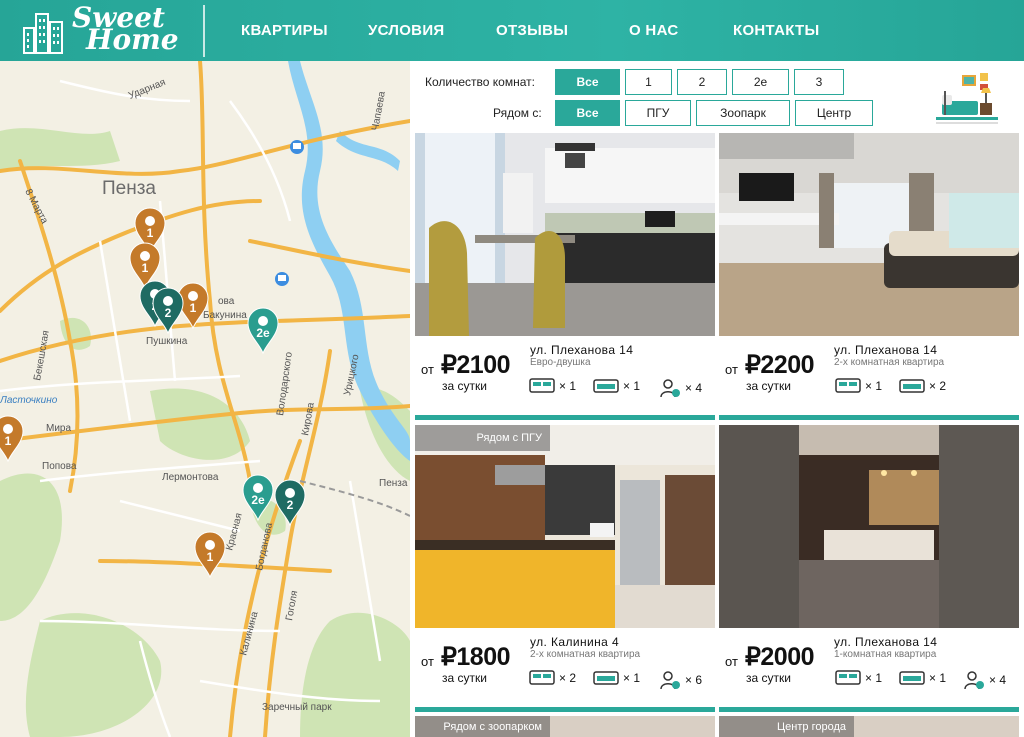 The height and width of the screenshot is (737, 1024). What do you see at coordinates (565, 726) in the screenshot?
I see `listing-card: Рядом с зоопарком` at bounding box center [565, 726].